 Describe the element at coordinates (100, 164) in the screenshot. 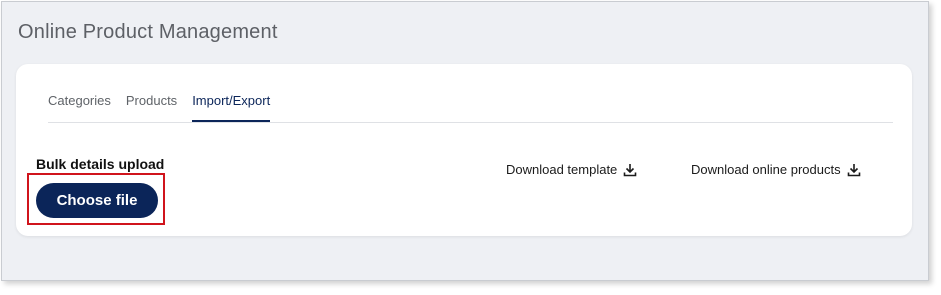

I see `bulk-upload-title: Bulk details upload` at that location.